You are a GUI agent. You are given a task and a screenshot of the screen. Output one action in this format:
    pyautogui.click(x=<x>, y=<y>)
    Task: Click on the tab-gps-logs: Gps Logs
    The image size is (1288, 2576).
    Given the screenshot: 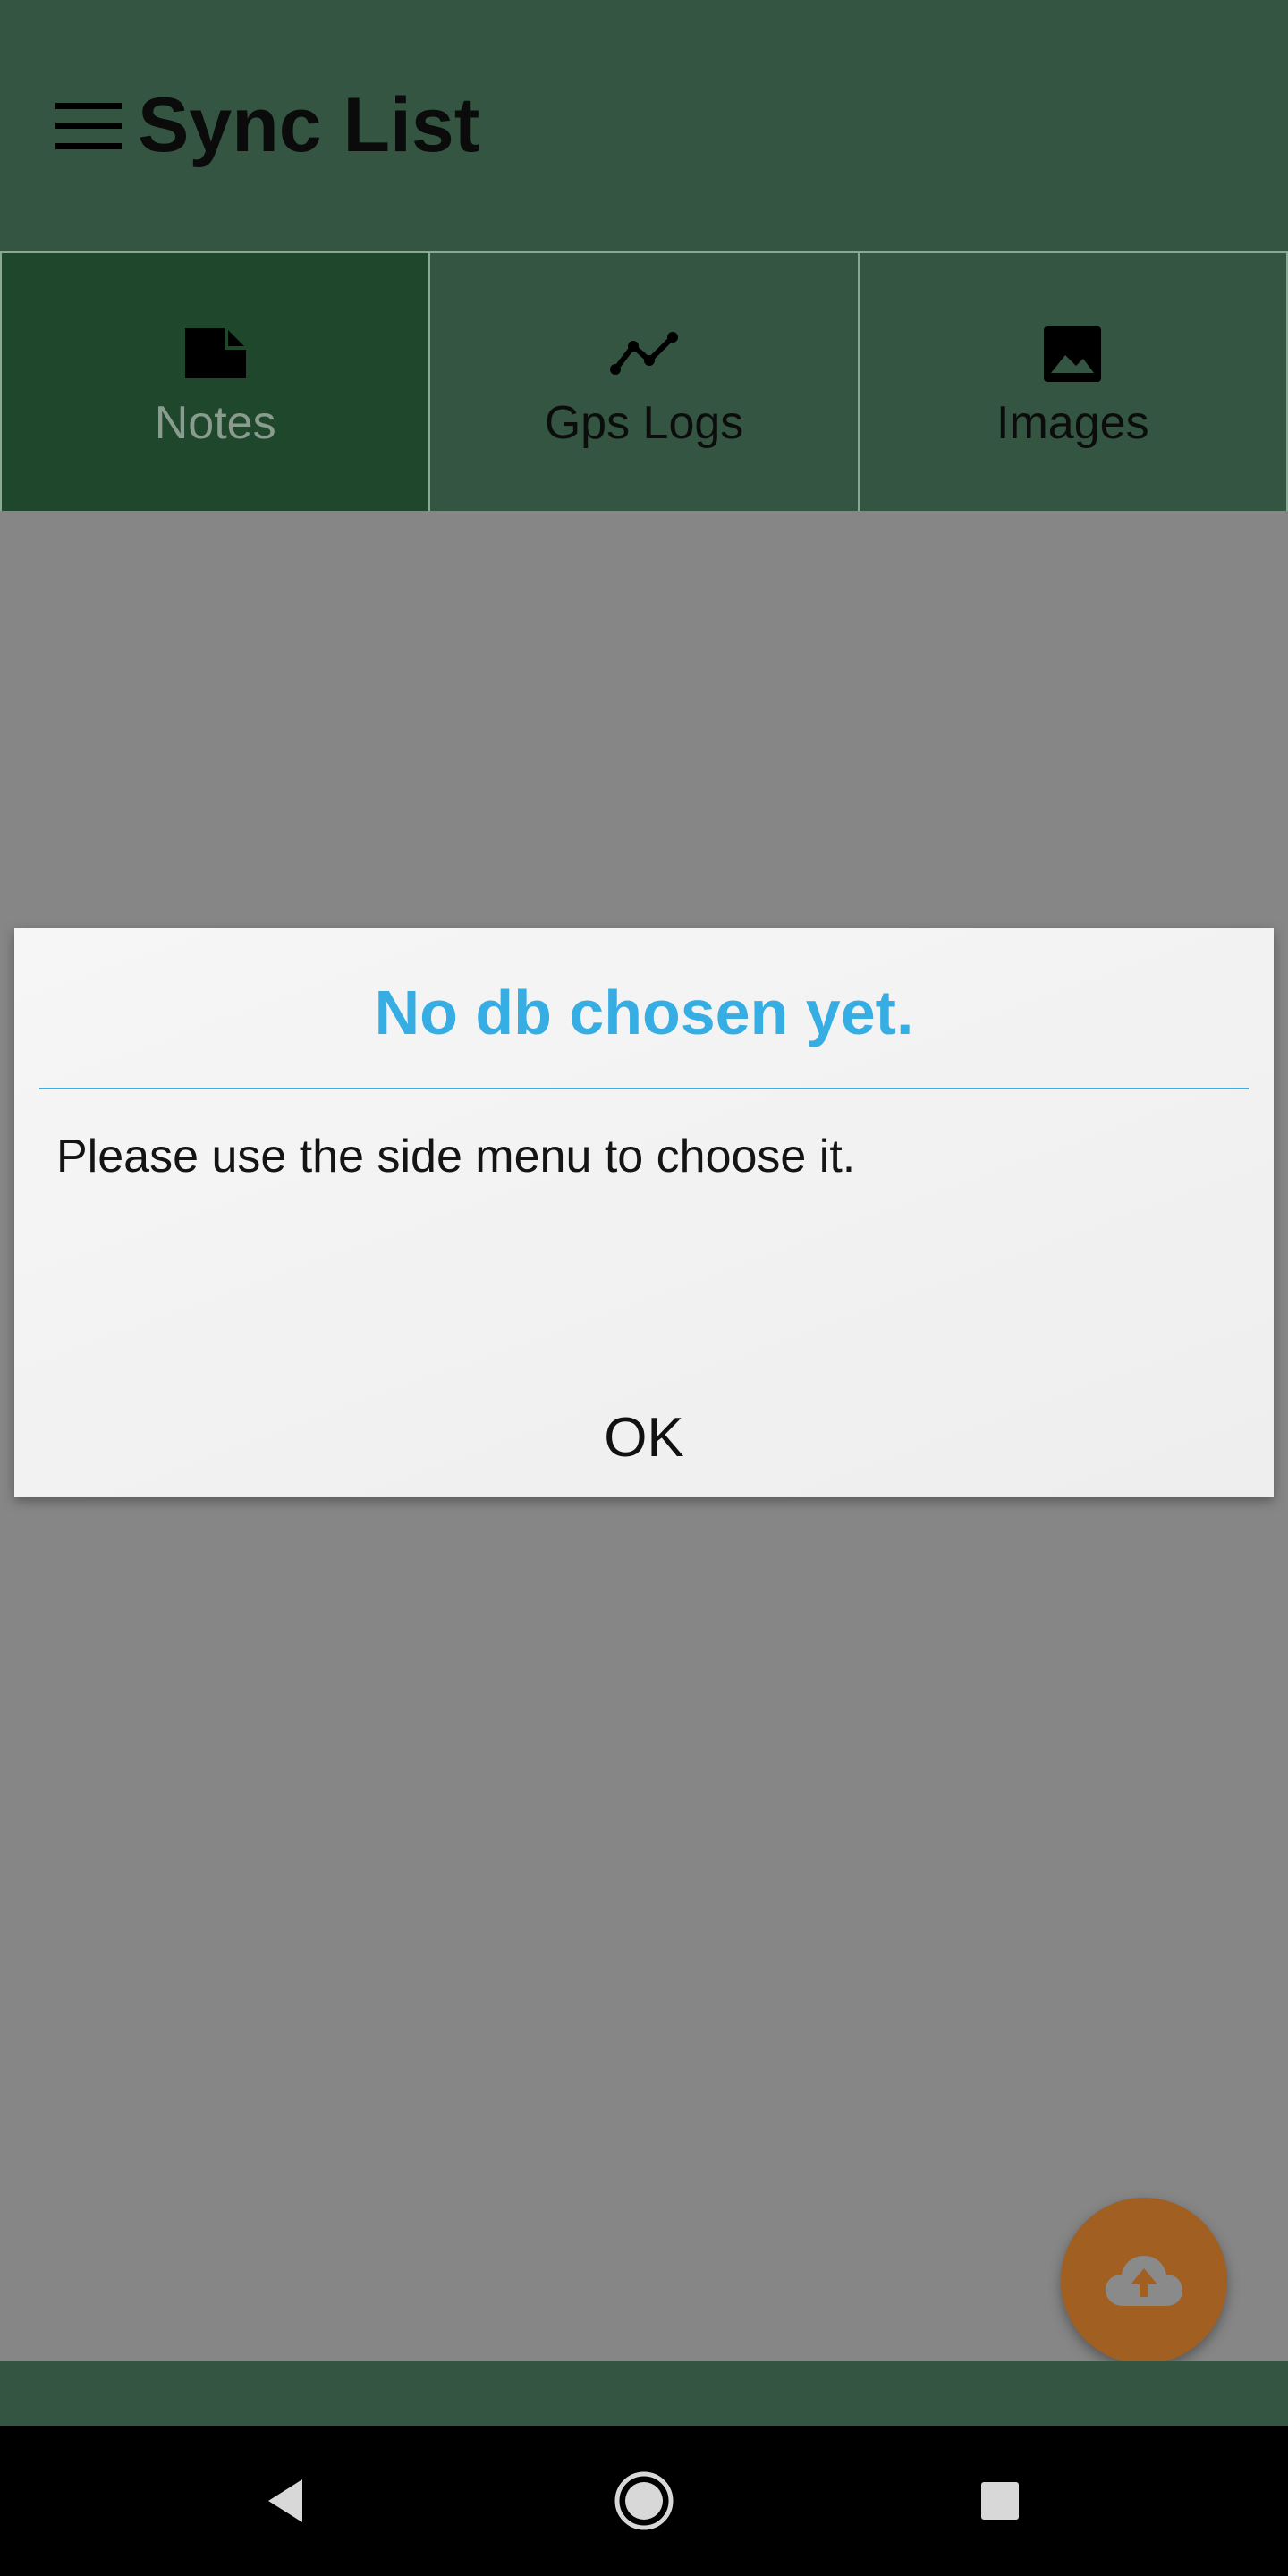 What is the action you would take?
    pyautogui.click(x=643, y=382)
    